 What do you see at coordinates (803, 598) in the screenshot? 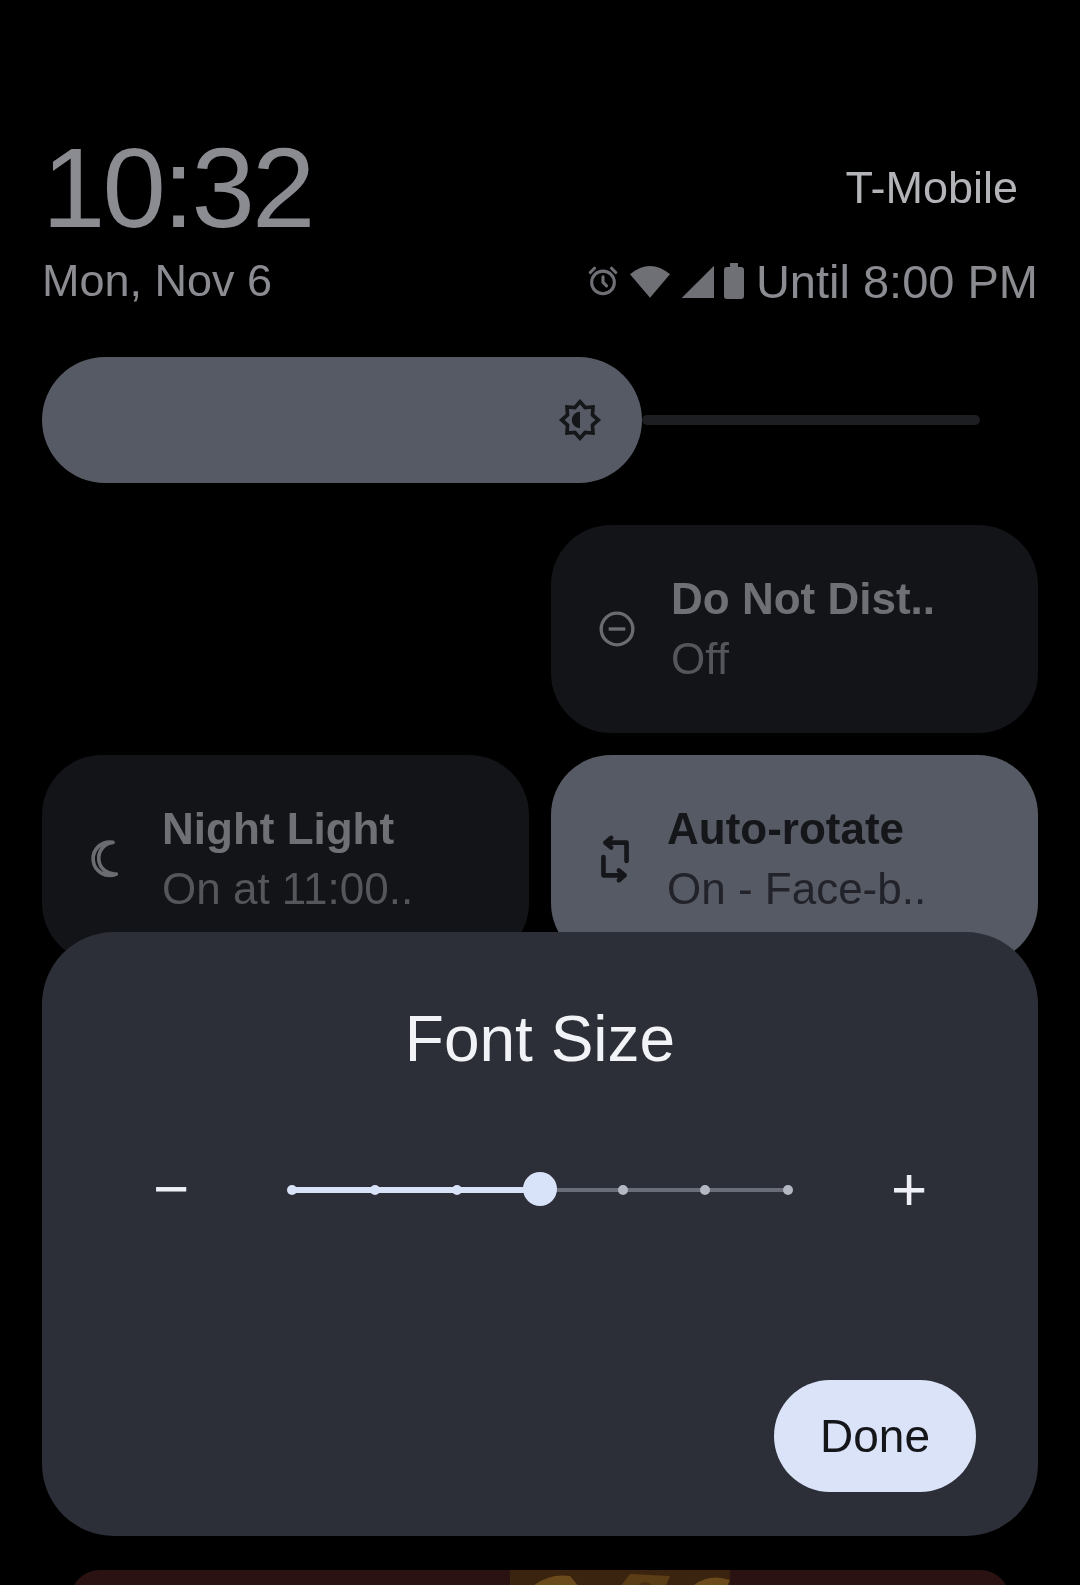
I see `tile-title: Do Not Dist..` at bounding box center [803, 598].